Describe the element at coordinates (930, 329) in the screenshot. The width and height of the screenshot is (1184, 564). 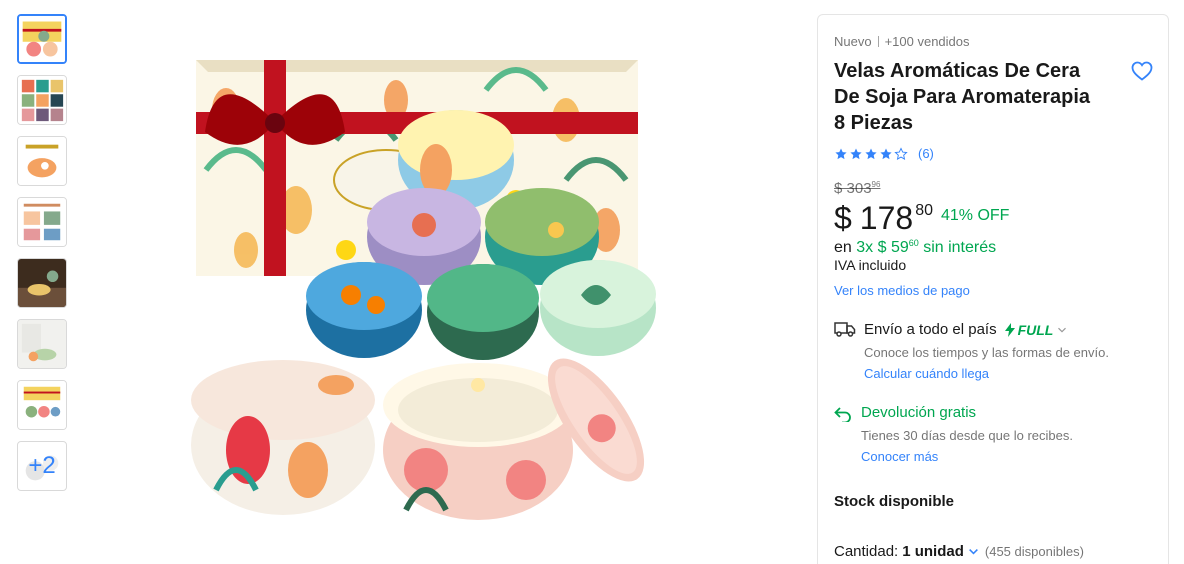
I see `shipping-title-text: Envío a todo el país` at that location.